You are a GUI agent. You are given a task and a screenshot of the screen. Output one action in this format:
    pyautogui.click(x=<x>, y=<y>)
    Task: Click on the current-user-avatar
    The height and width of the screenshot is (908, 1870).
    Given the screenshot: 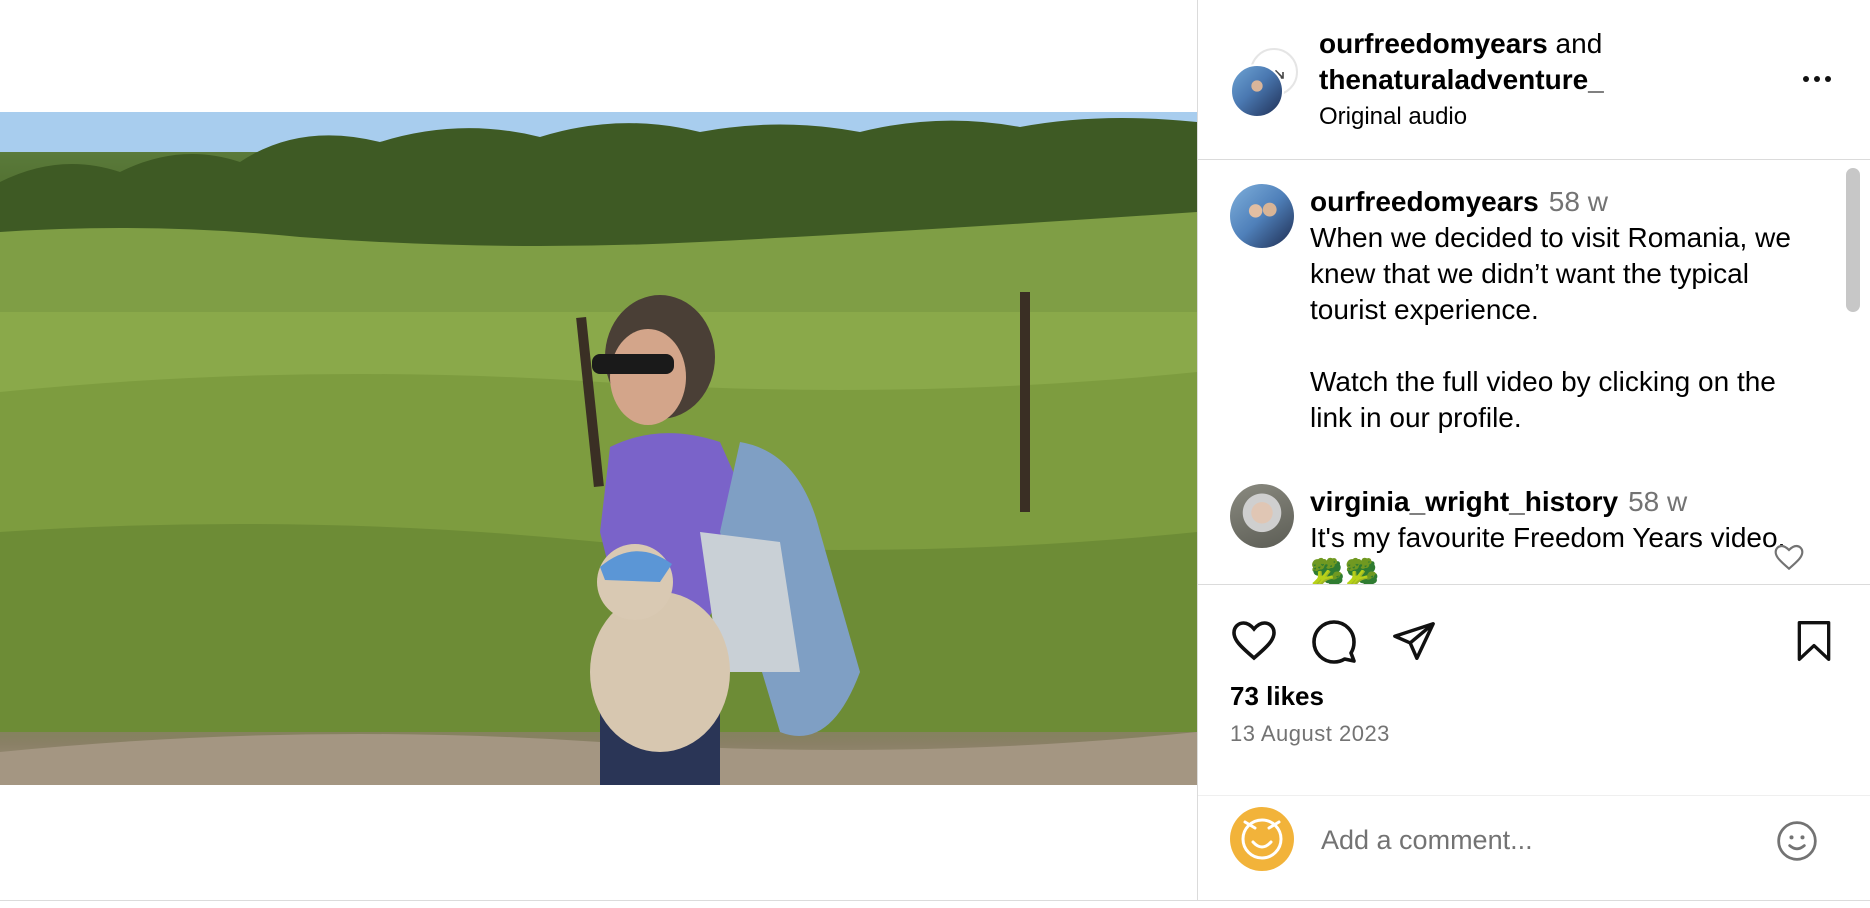 What is the action you would take?
    pyautogui.click(x=1262, y=839)
    